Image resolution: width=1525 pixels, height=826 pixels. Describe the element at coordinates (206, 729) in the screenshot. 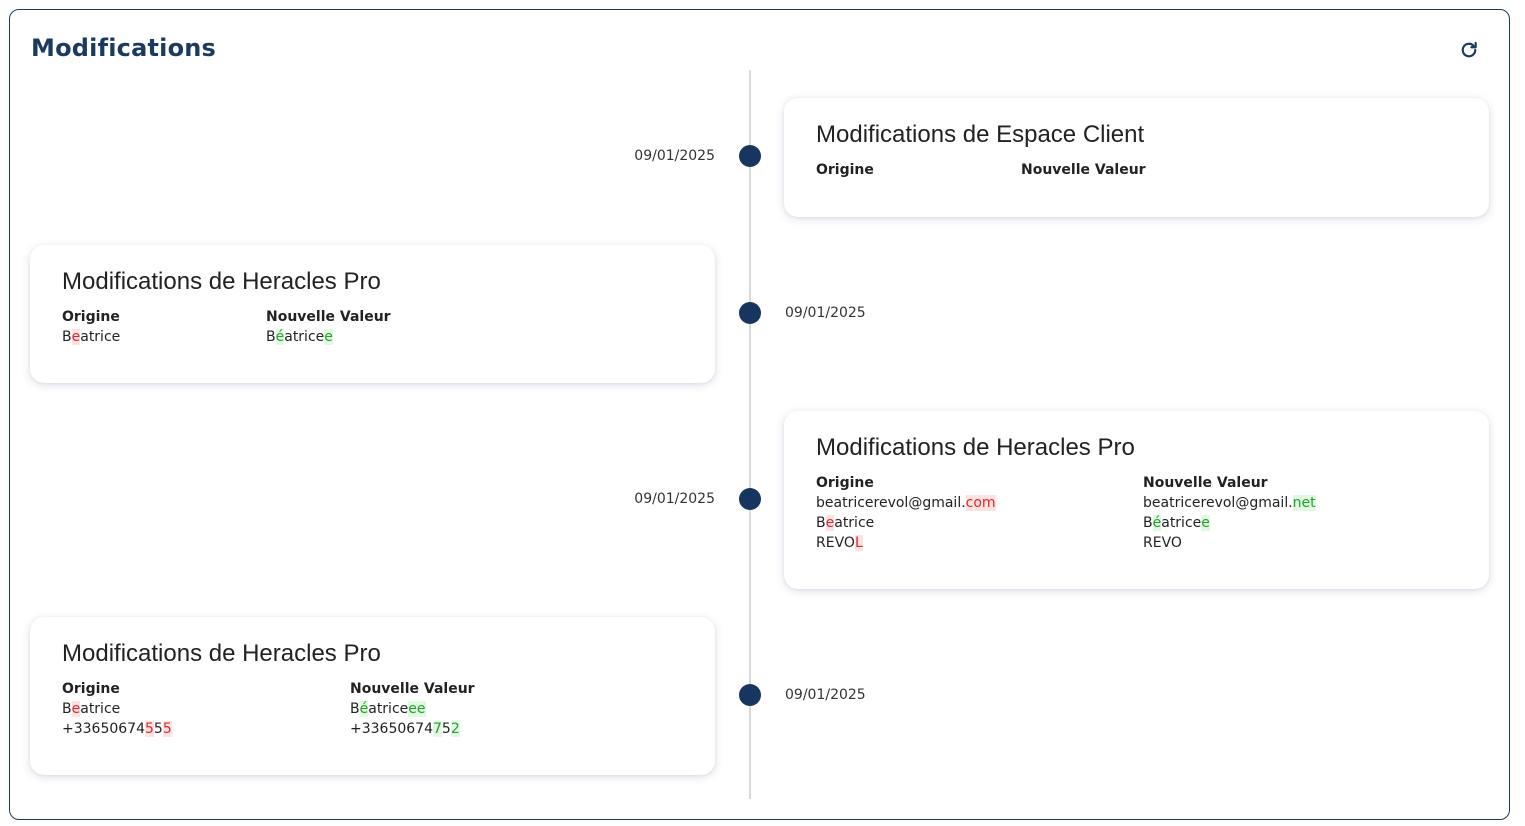

I see `origin-value: +33650674555` at that location.